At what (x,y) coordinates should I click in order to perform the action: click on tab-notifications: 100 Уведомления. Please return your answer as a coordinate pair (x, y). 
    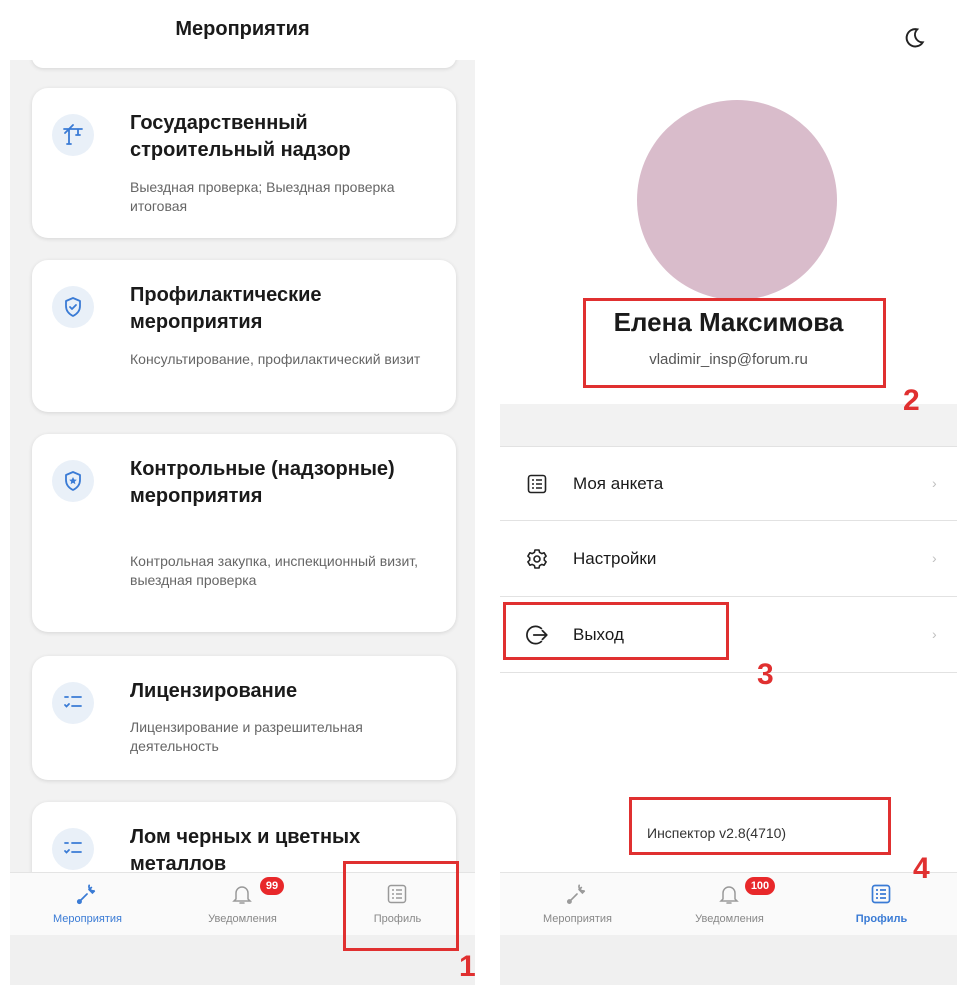
    Looking at the image, I should click on (729, 904).